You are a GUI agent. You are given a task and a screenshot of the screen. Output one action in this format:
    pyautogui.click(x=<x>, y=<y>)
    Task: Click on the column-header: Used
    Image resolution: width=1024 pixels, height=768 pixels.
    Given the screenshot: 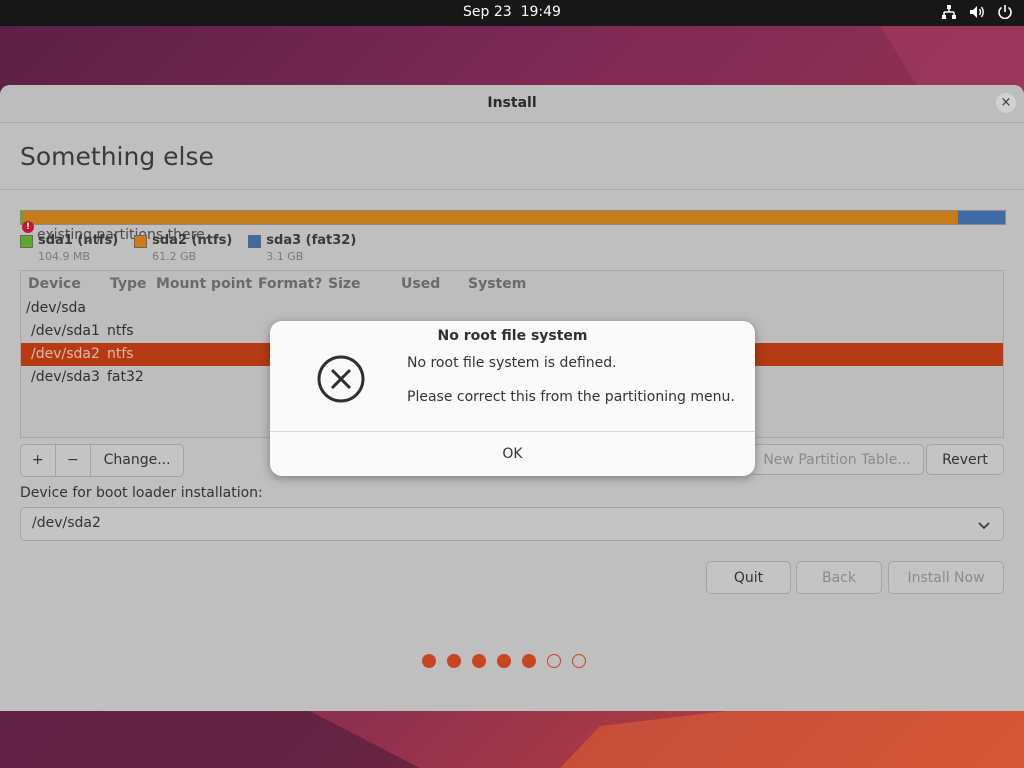 What is the action you would take?
    pyautogui.click(x=420, y=284)
    